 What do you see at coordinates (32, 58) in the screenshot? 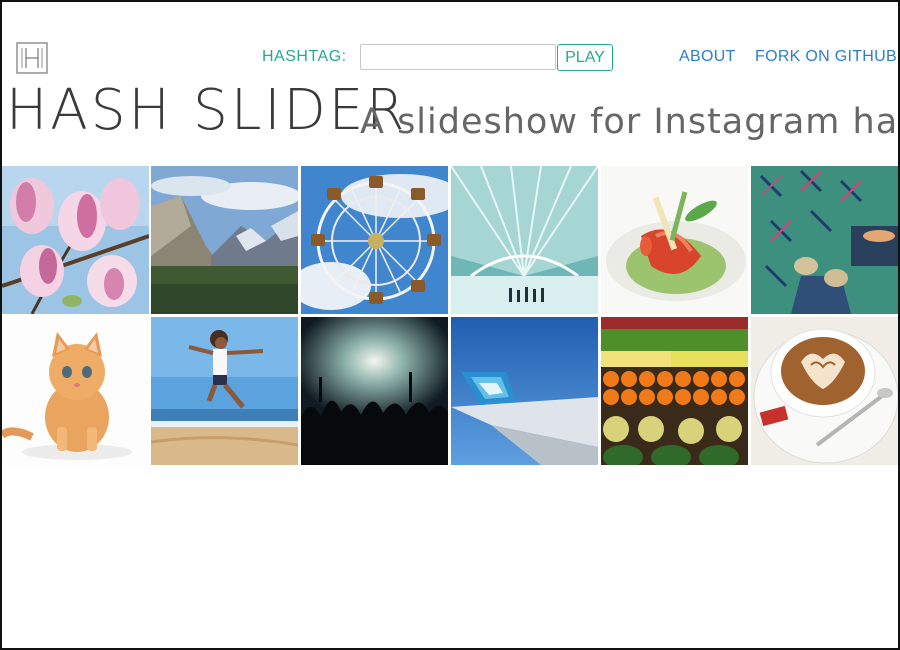
I see `hash-slider-logo-icon` at bounding box center [32, 58].